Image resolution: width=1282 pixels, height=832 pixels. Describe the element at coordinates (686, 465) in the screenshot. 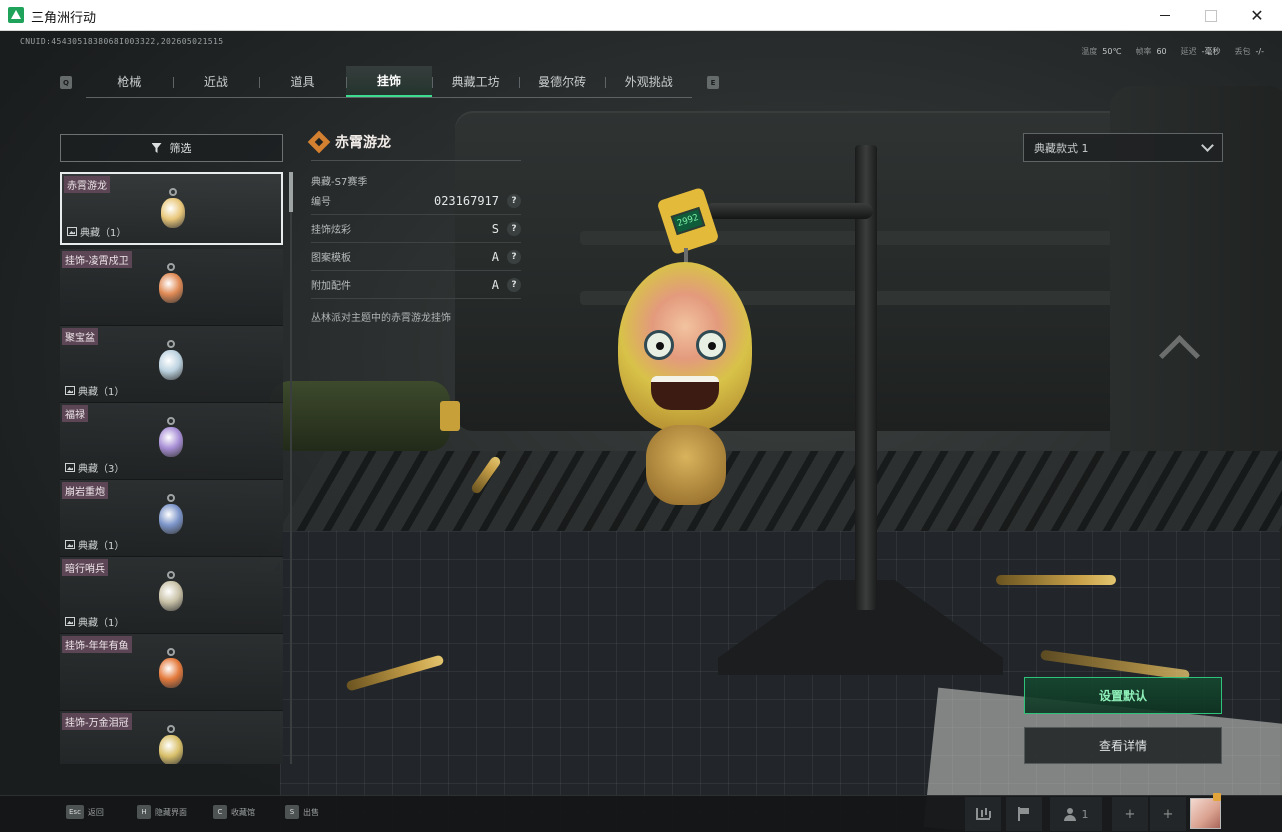

I see `dragon-body` at that location.